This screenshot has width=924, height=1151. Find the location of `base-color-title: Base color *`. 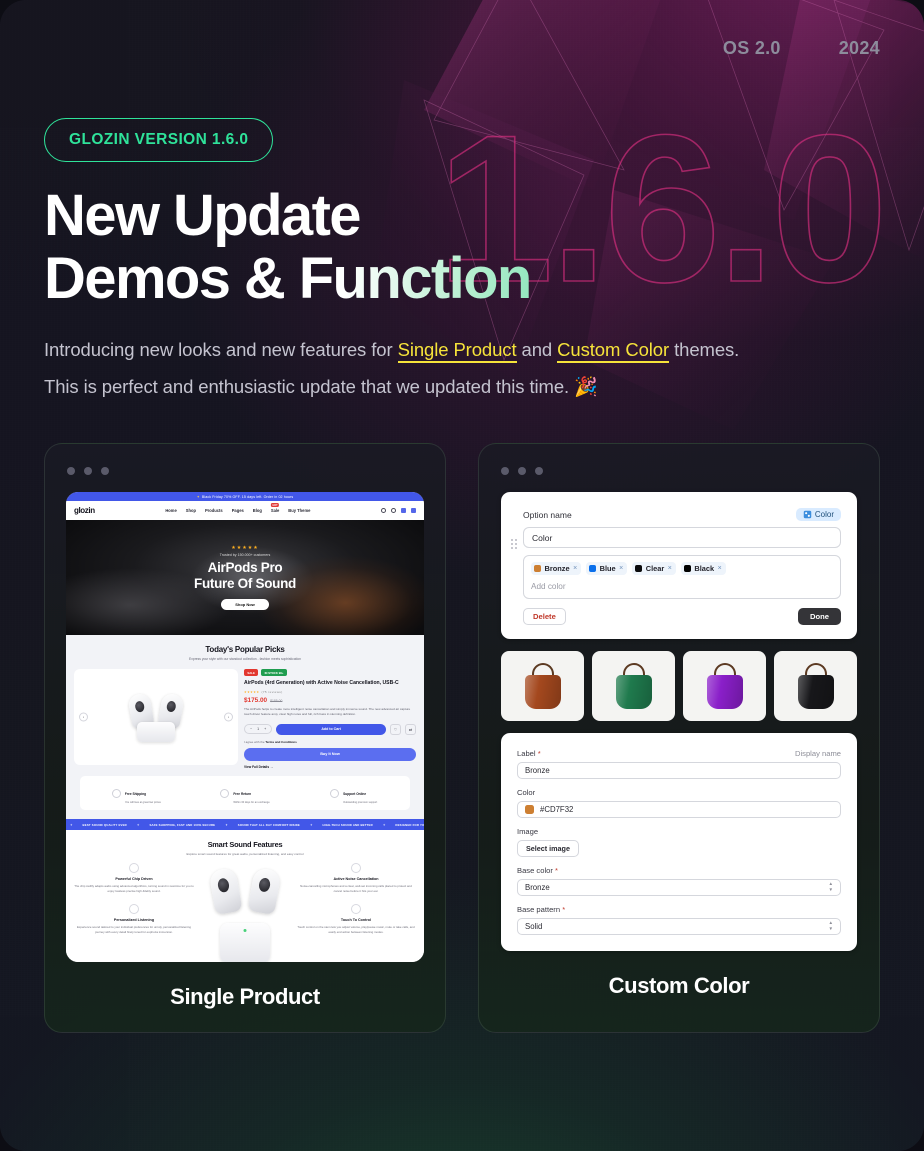

base-color-title: Base color * is located at coordinates (679, 870).